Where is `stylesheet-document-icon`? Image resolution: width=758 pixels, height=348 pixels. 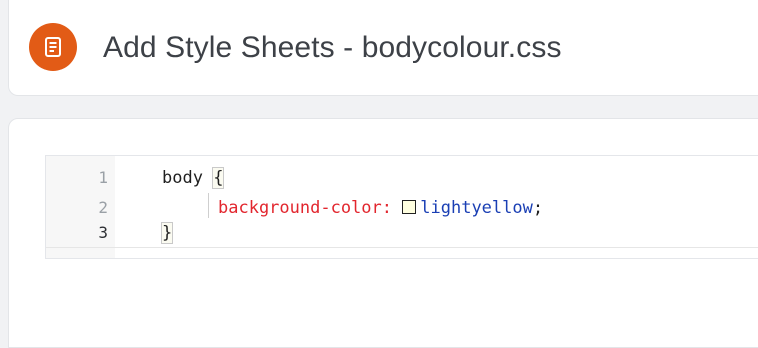 stylesheet-document-icon is located at coordinates (53, 47).